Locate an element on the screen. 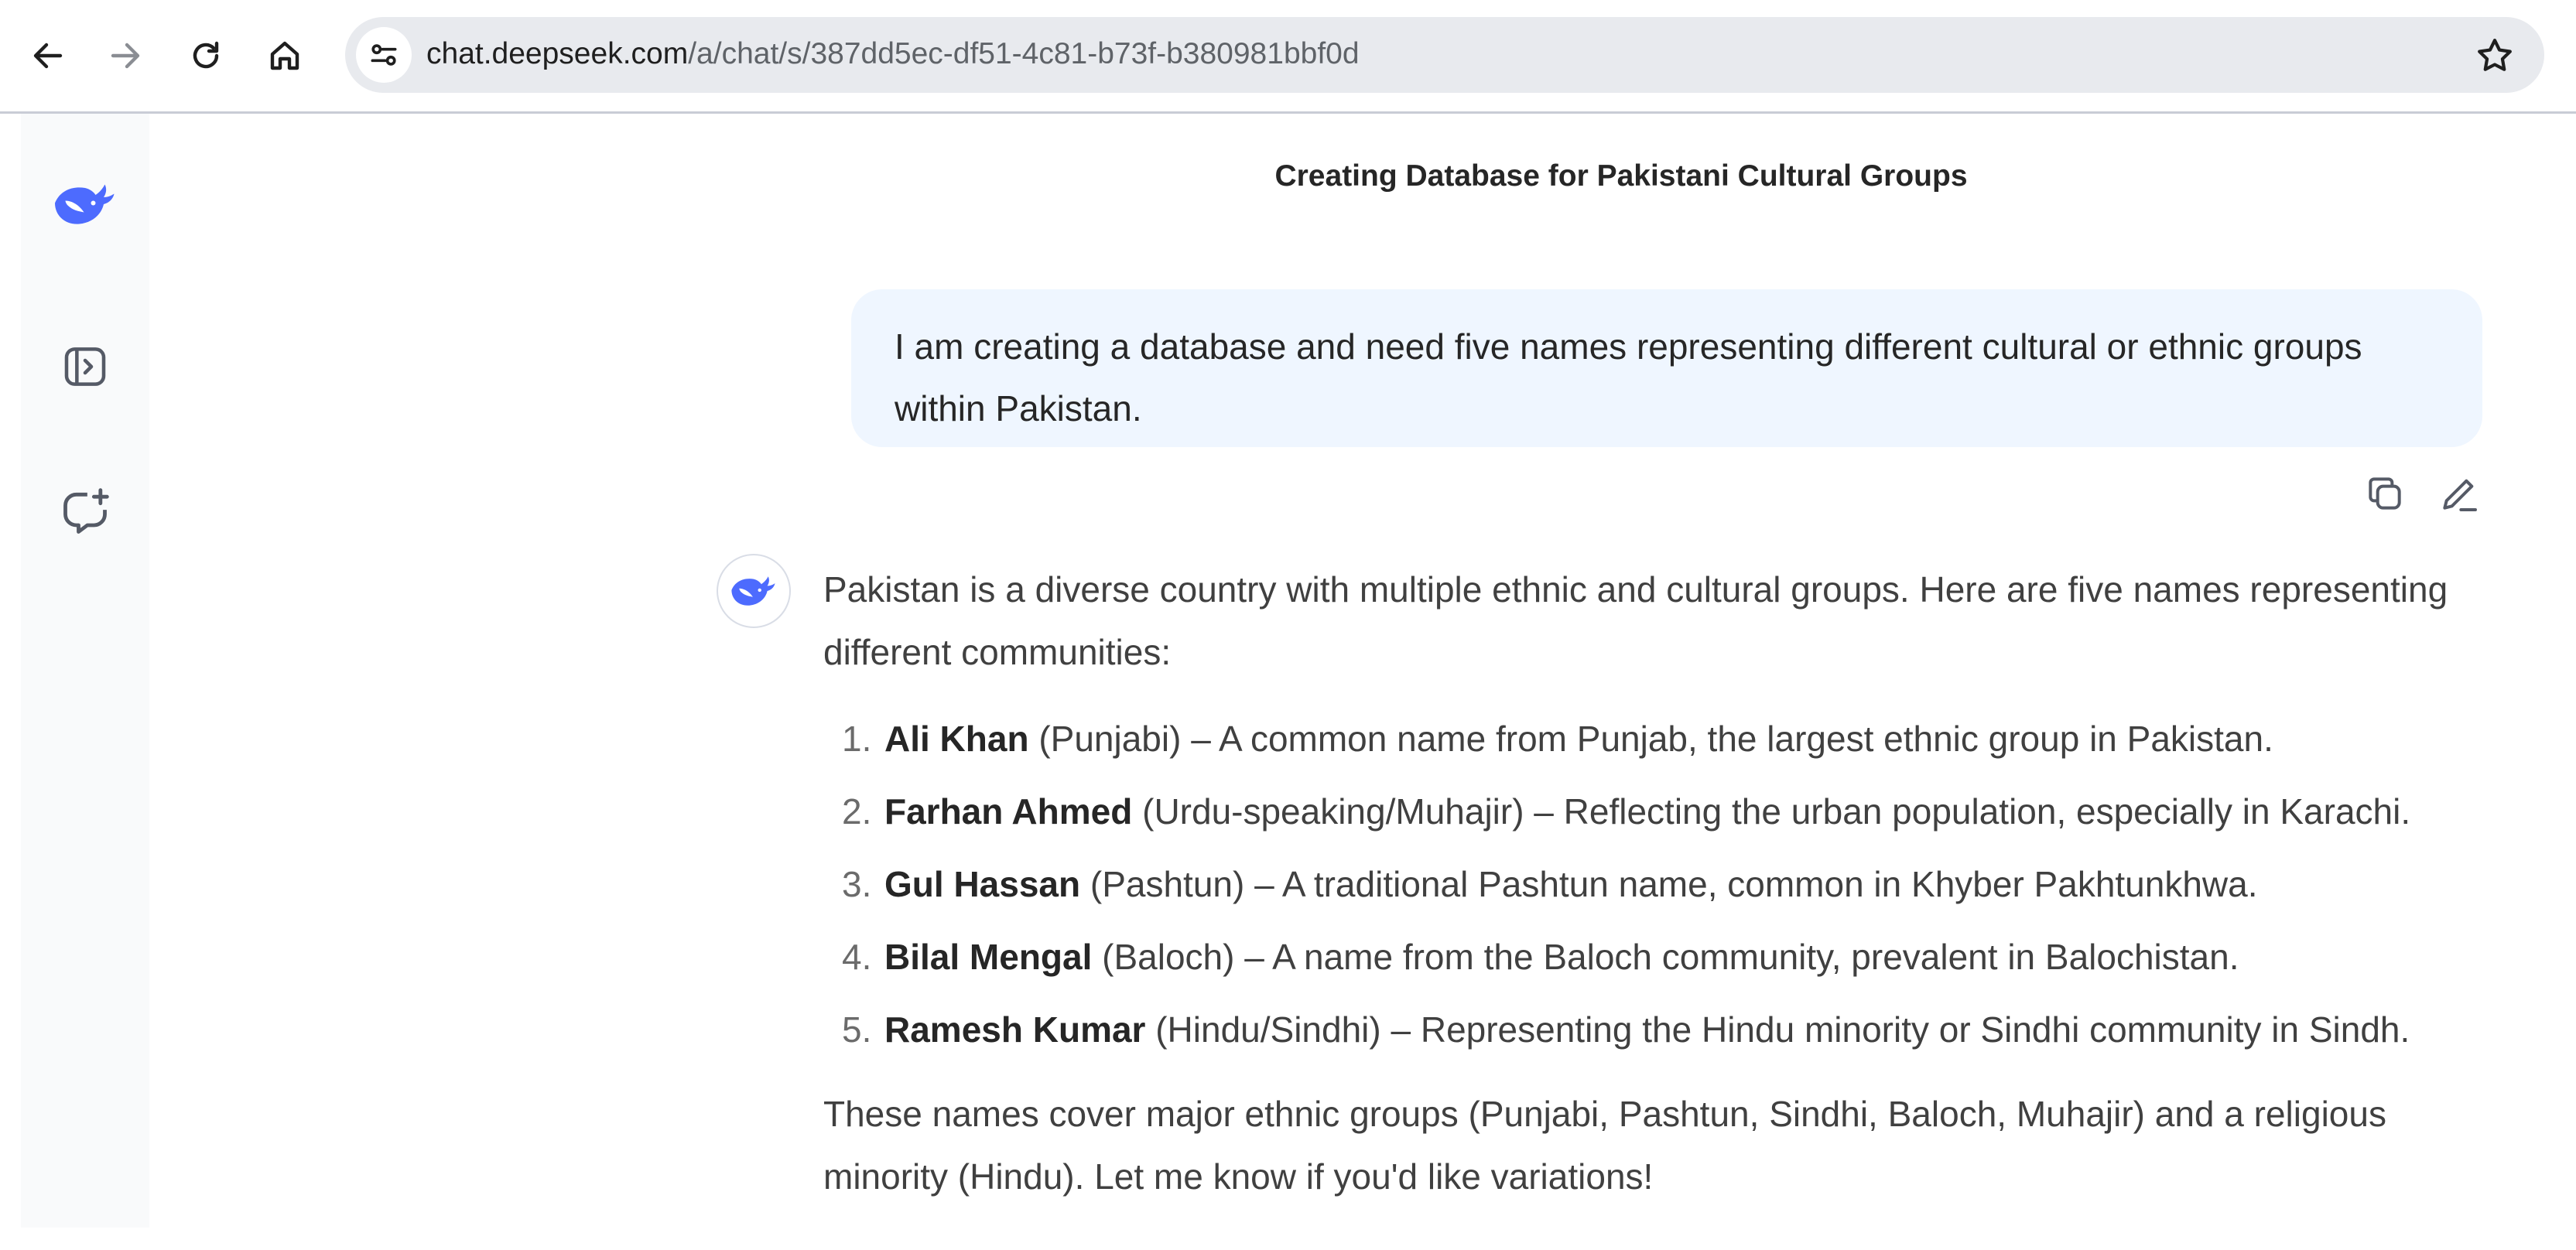 This screenshot has height=1250, width=2576. url-host: chat.deepseek.com is located at coordinates (558, 53).